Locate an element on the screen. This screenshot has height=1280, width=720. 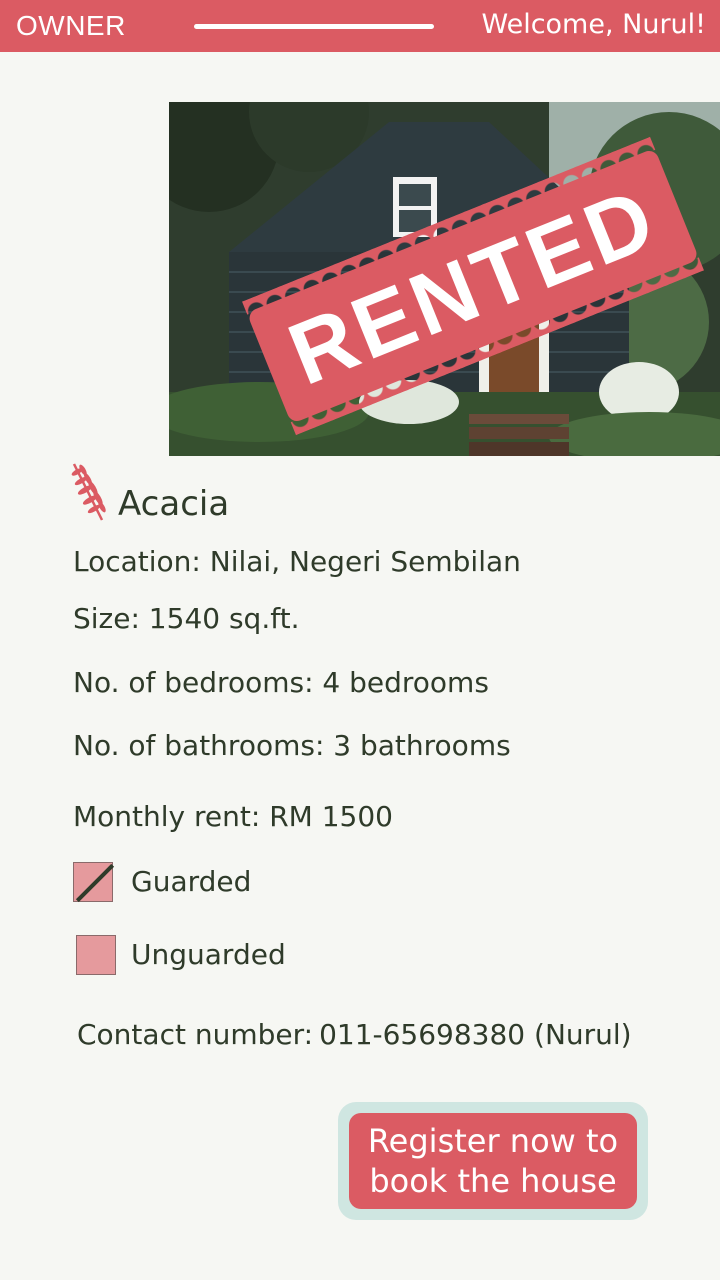
role-label: OWNER is located at coordinates (71, 25).